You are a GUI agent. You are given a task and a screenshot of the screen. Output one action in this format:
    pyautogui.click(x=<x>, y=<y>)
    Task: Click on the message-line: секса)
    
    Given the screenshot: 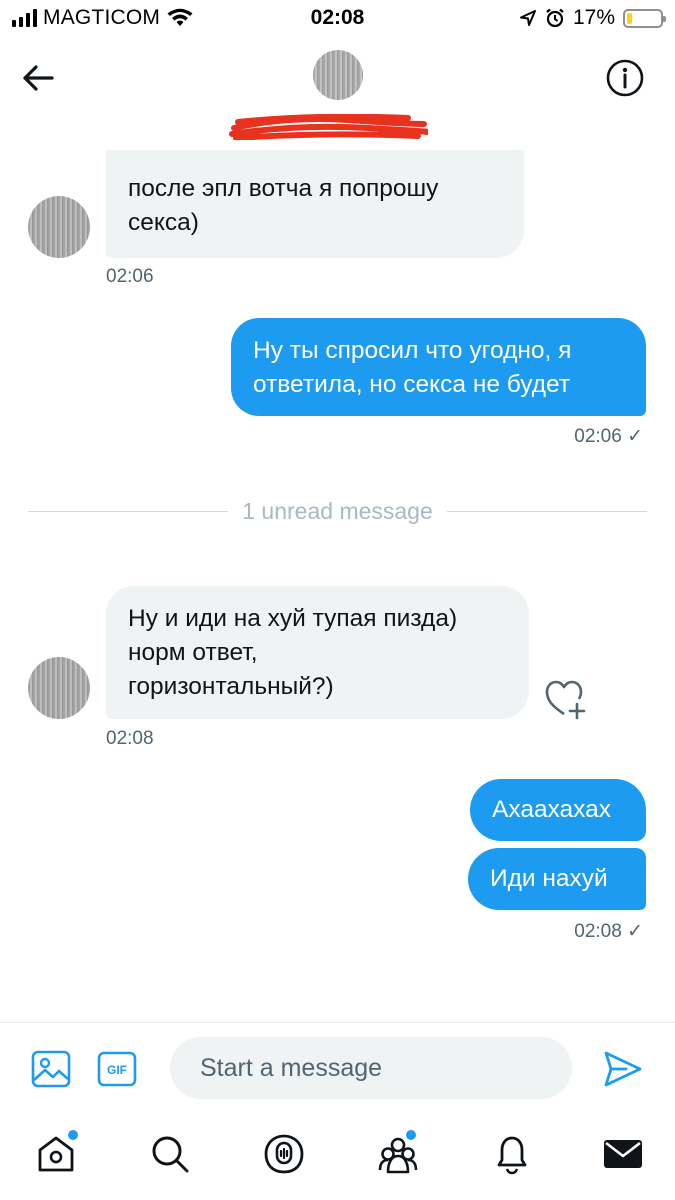 What is the action you would take?
    pyautogui.click(x=163, y=222)
    